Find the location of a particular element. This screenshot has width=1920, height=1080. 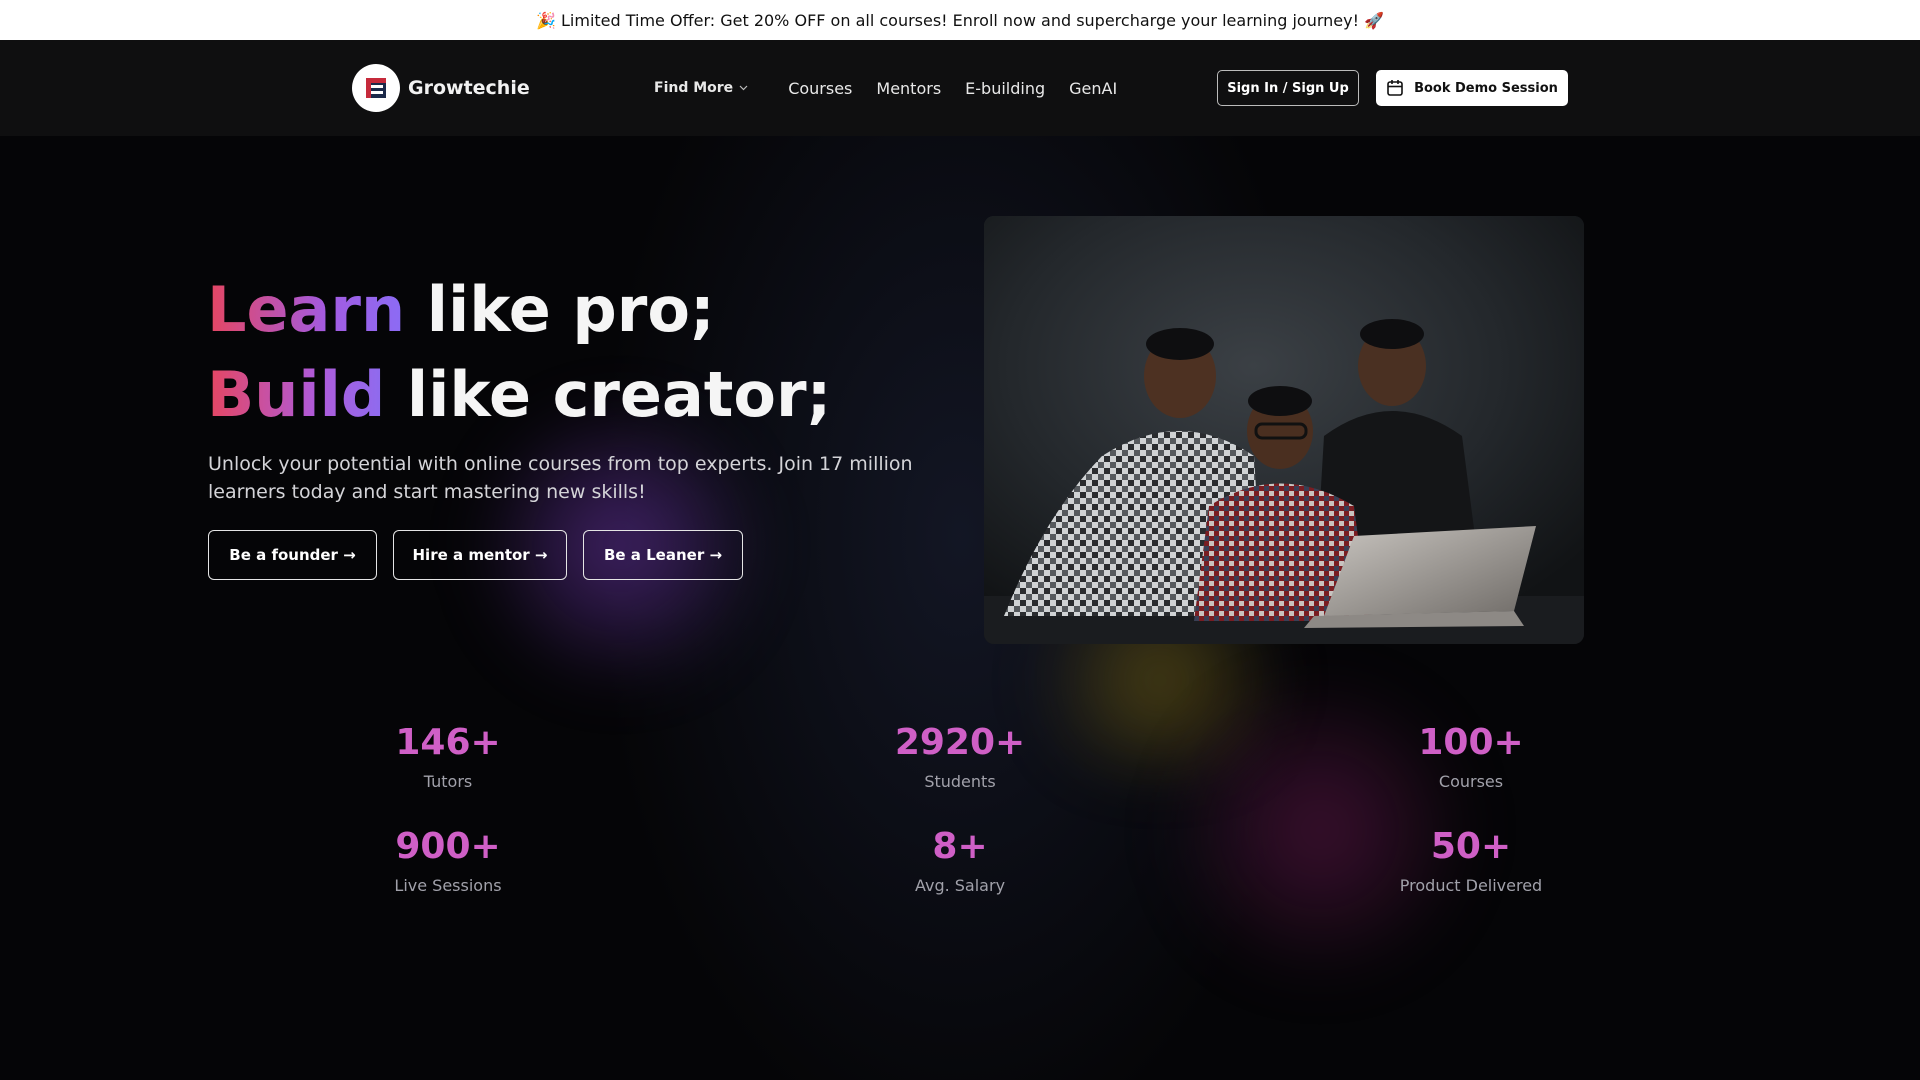

stat-avg-salary: 8+ Avg. Salary is located at coordinates (960, 860).